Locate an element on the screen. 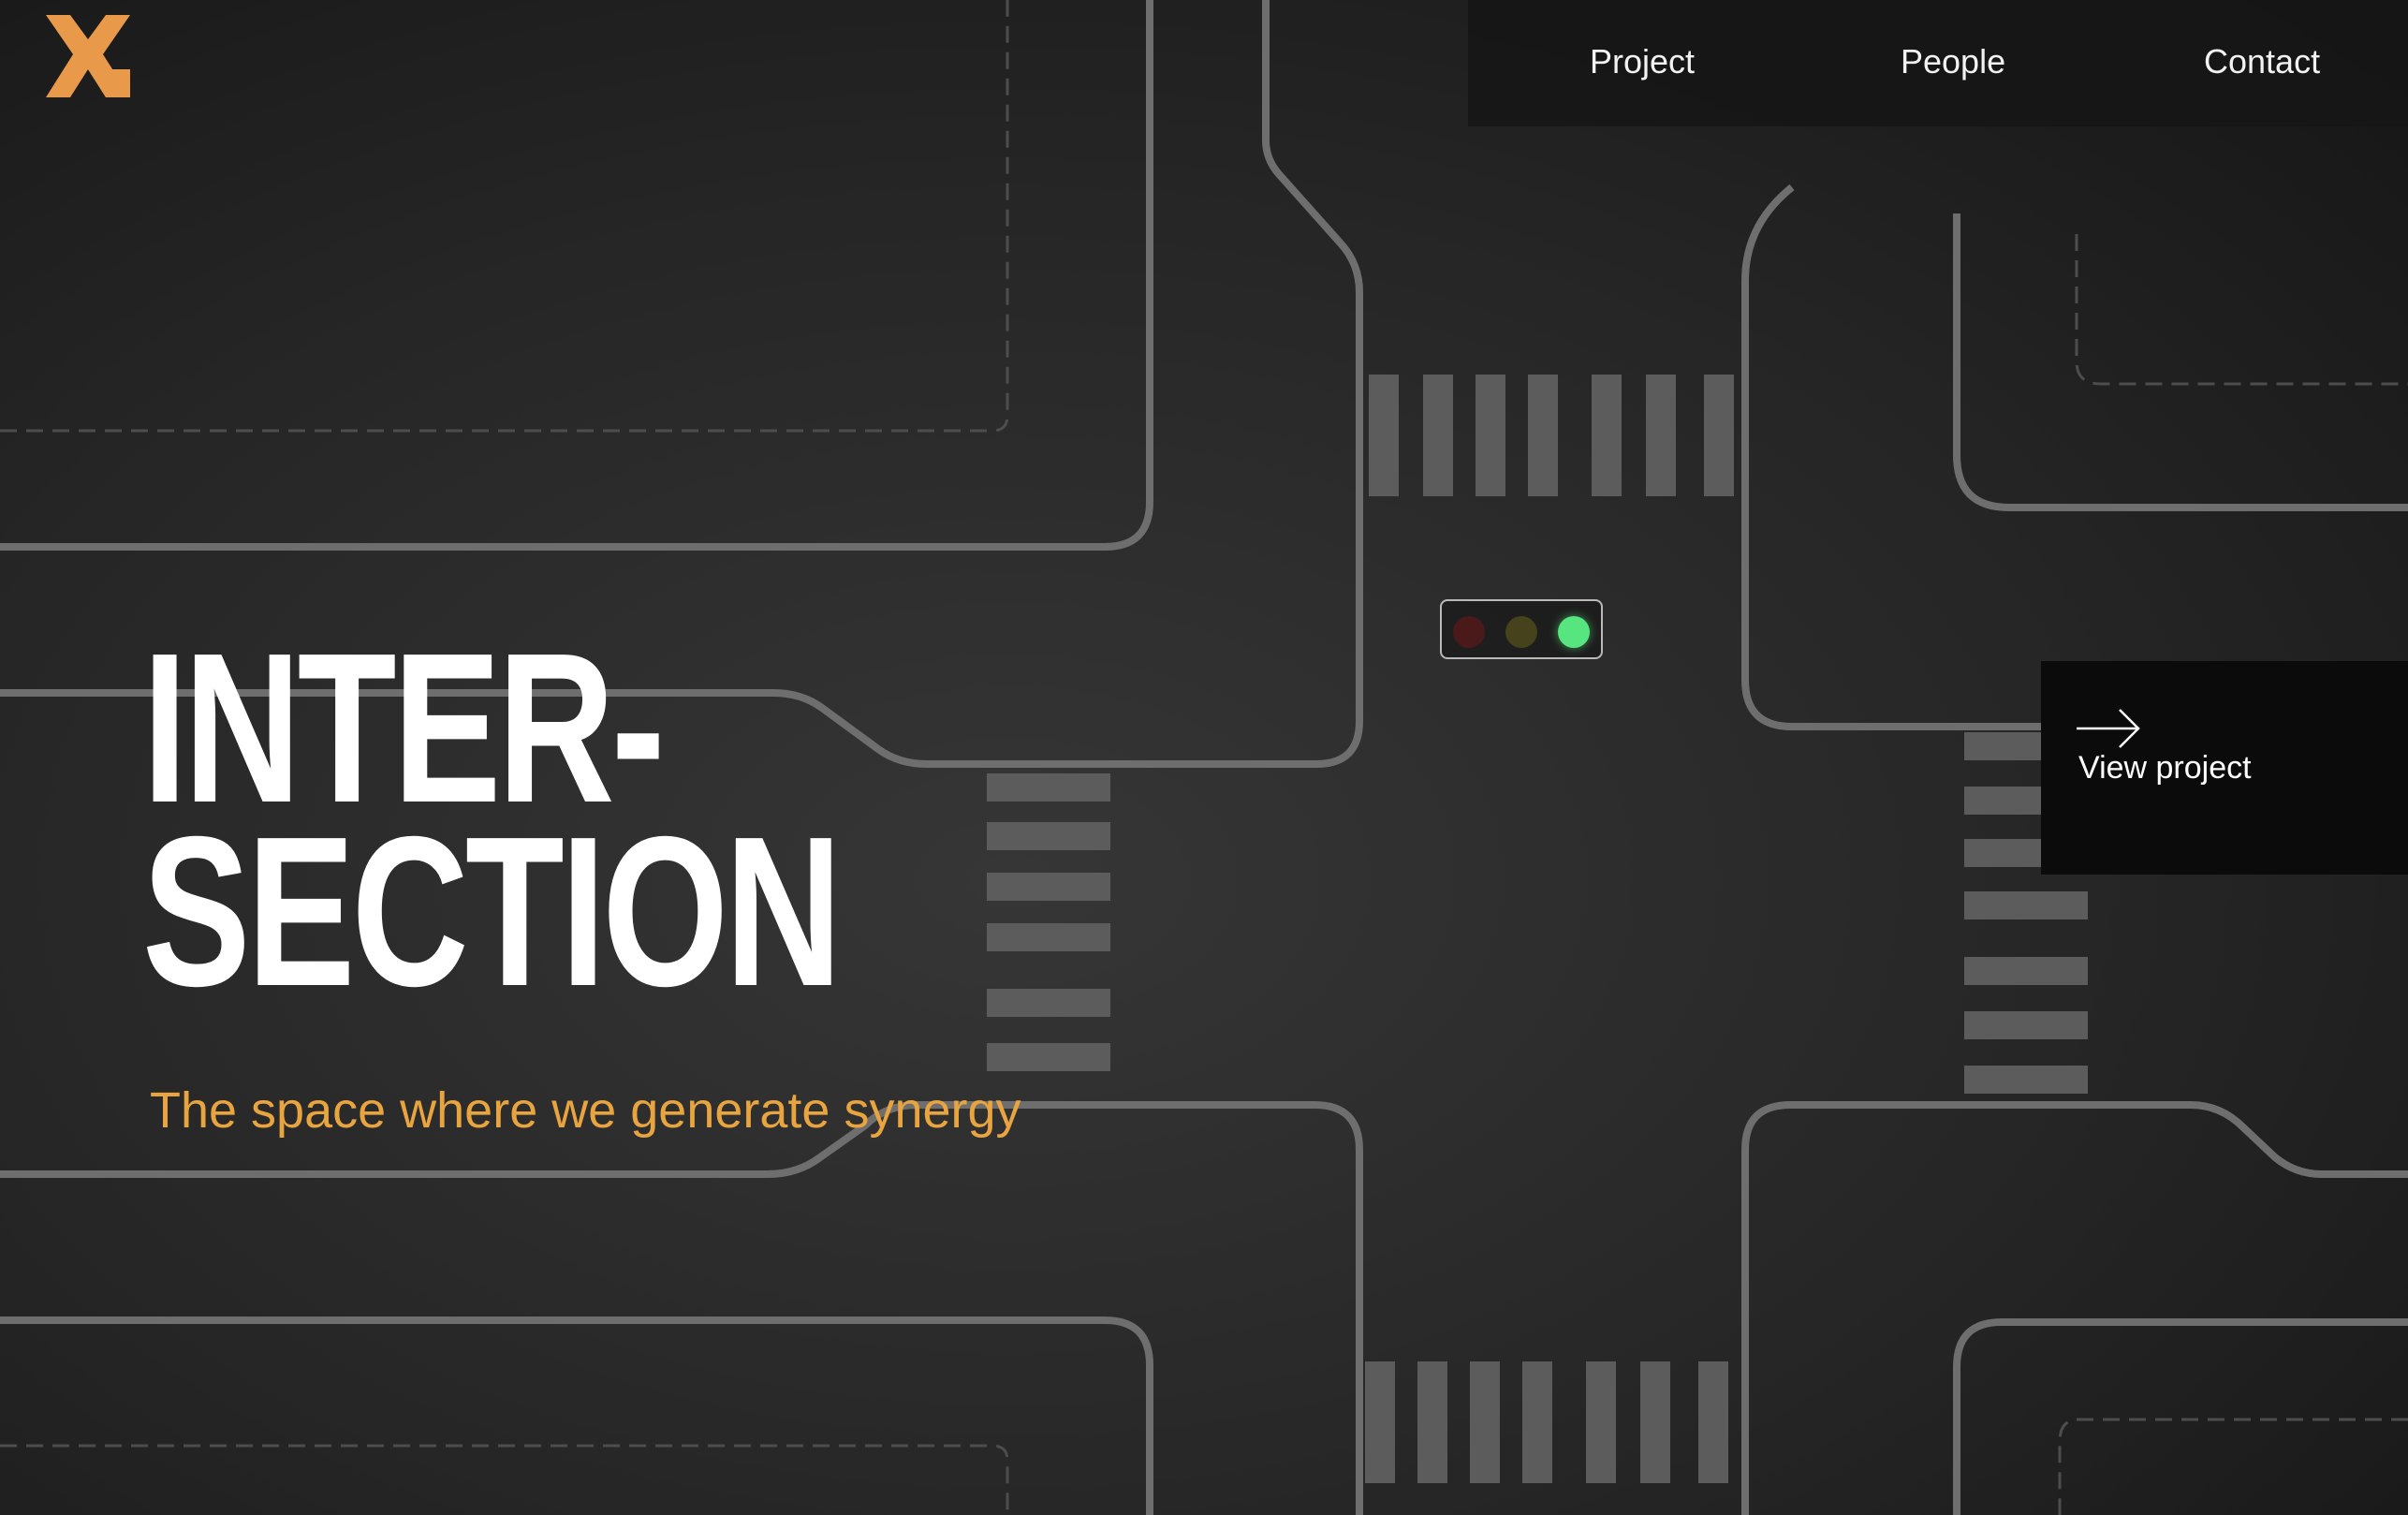 The height and width of the screenshot is (1515, 2408). traffic-light is located at coordinates (1521, 629).